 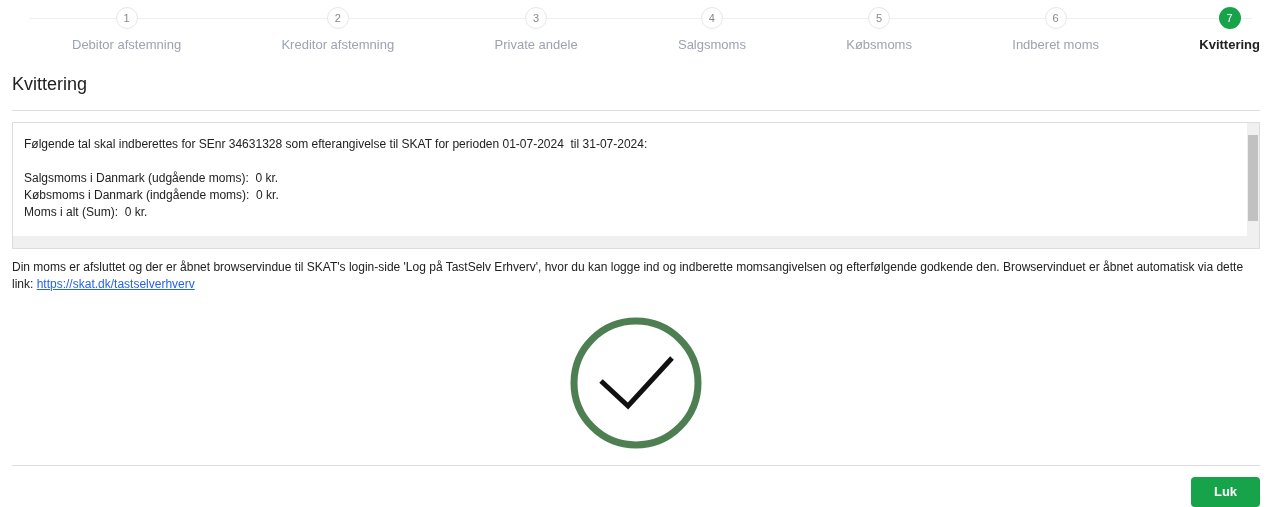 What do you see at coordinates (711, 18) in the screenshot?
I see `step-number: 4` at bounding box center [711, 18].